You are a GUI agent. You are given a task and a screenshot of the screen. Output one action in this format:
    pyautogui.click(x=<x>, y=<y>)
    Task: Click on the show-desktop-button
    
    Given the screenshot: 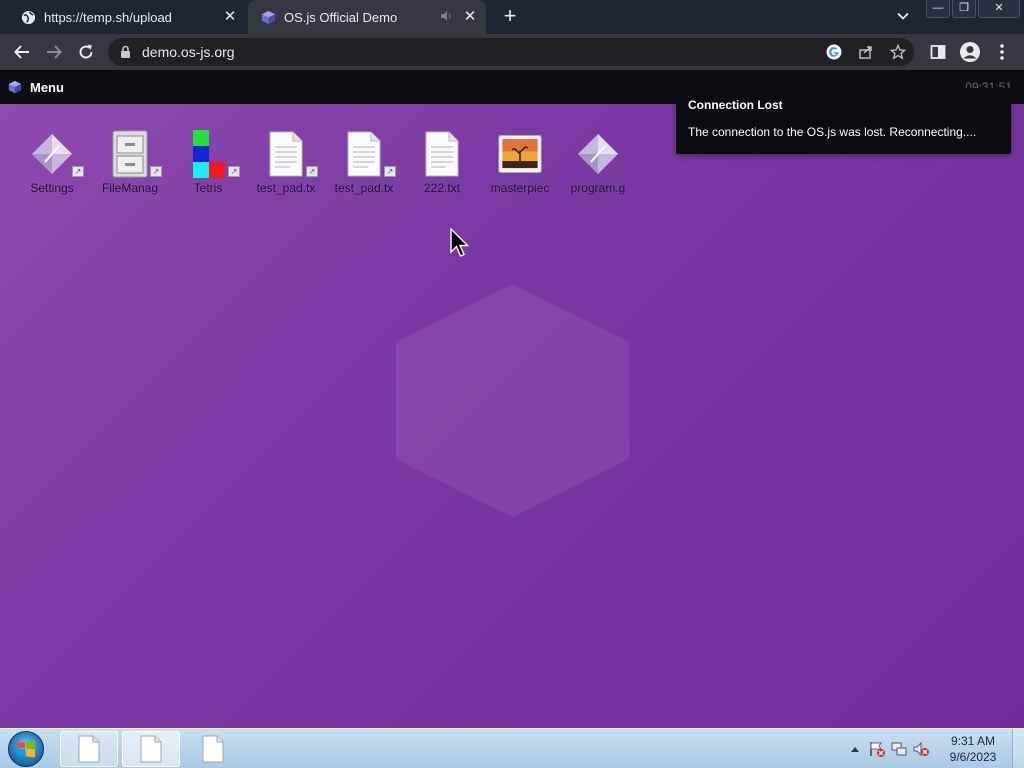 What is the action you would take?
    pyautogui.click(x=1018, y=748)
    